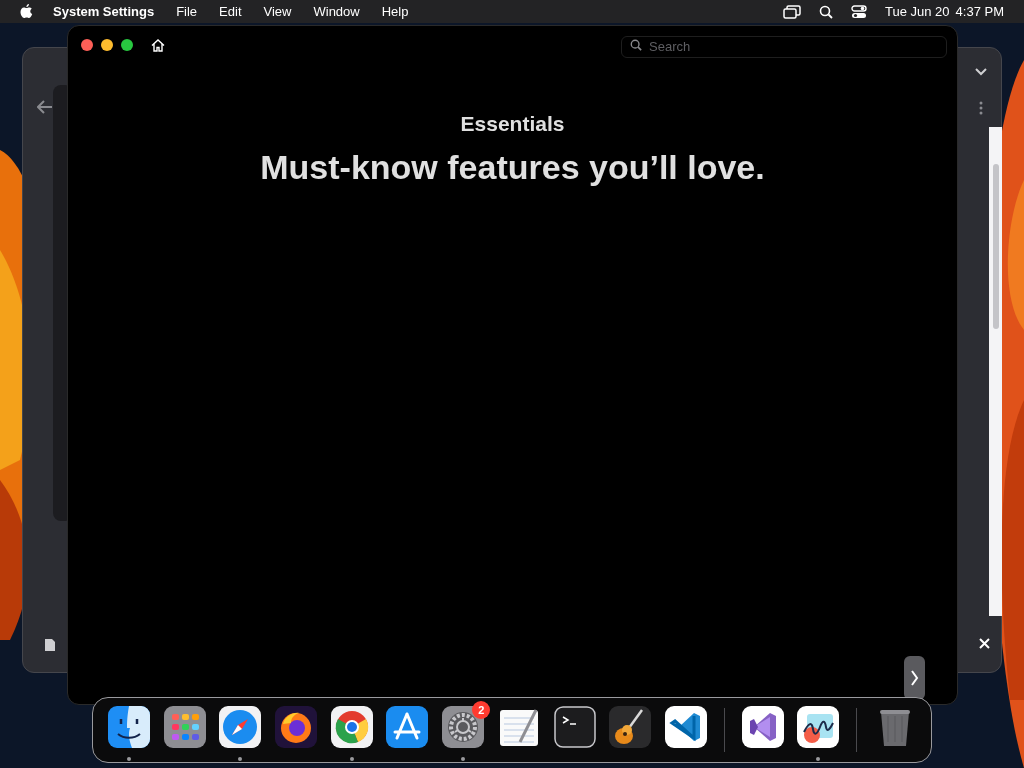 The height and width of the screenshot is (768, 1024). What do you see at coordinates (87, 45) in the screenshot?
I see `close-button` at bounding box center [87, 45].